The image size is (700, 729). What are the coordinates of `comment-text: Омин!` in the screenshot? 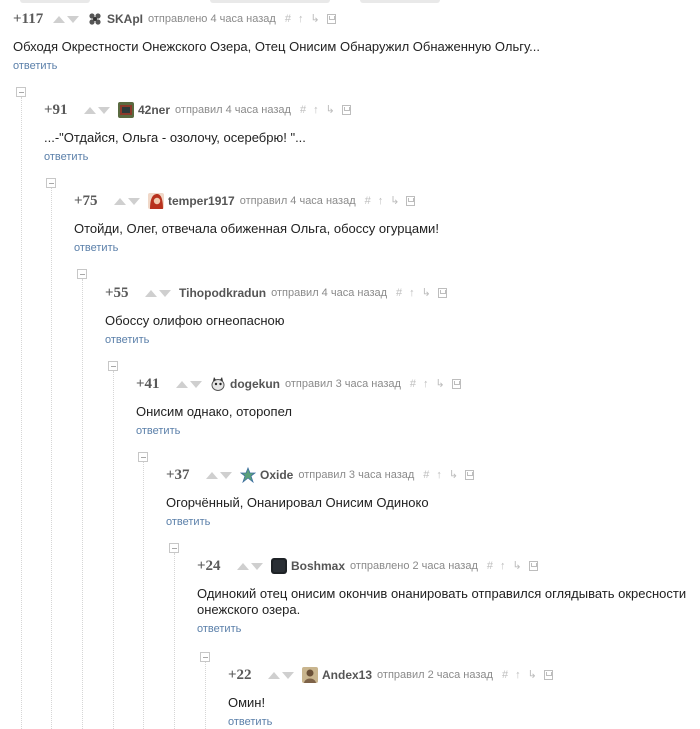 It's located at (247, 702).